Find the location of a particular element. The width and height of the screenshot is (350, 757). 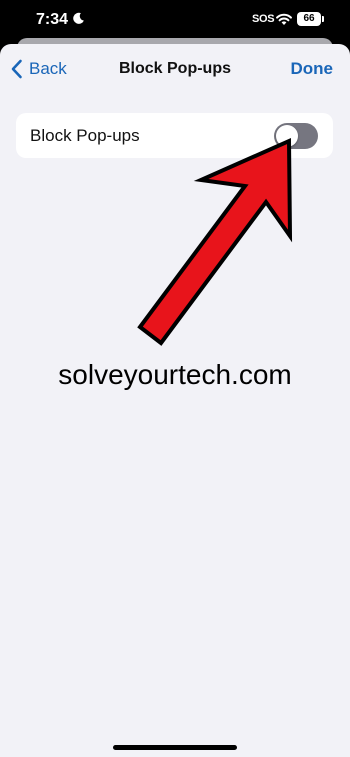

battery-cap is located at coordinates (323, 19).